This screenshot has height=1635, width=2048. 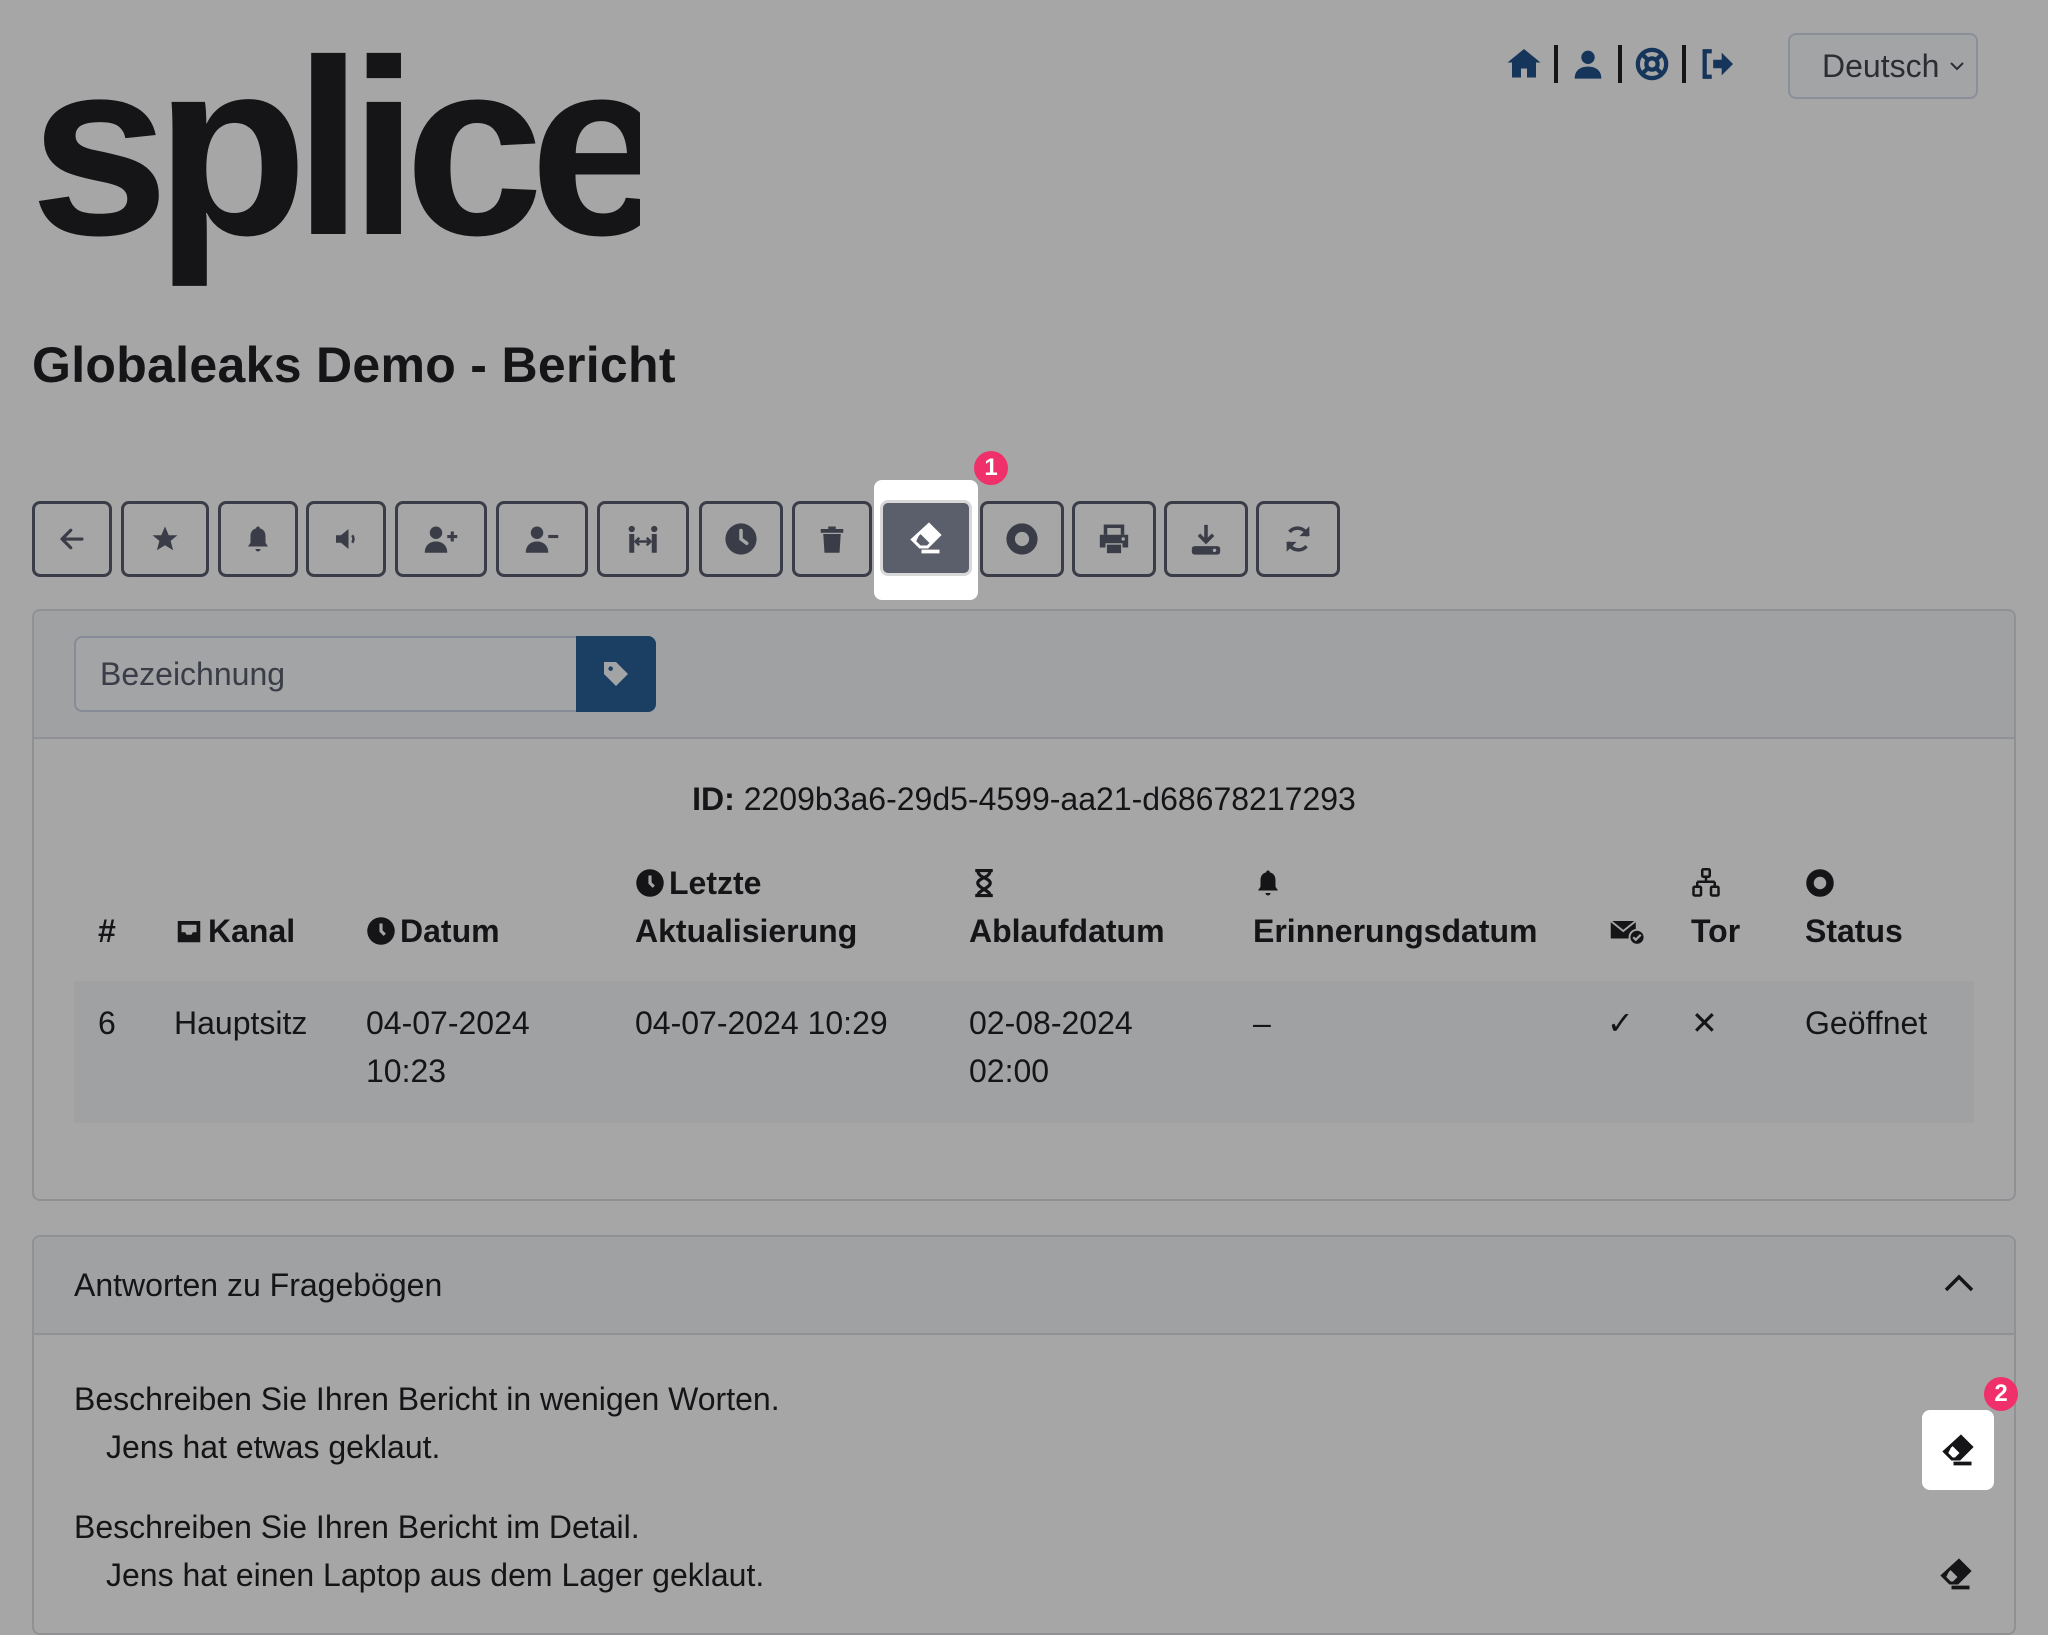 What do you see at coordinates (1652, 64) in the screenshot?
I see `support-icon` at bounding box center [1652, 64].